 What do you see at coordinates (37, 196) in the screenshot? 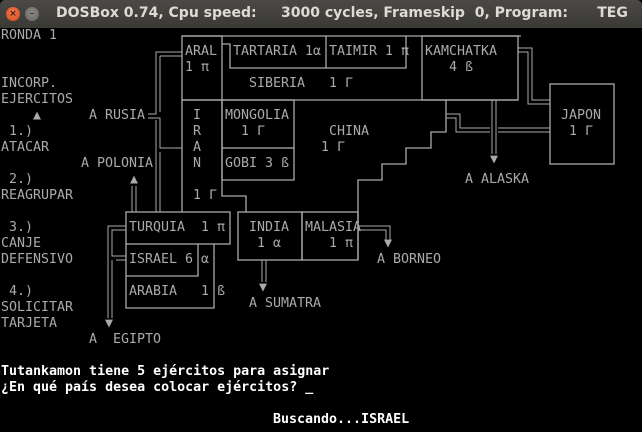
I see `menu-option-reagrupar: REAGRUPAR` at bounding box center [37, 196].